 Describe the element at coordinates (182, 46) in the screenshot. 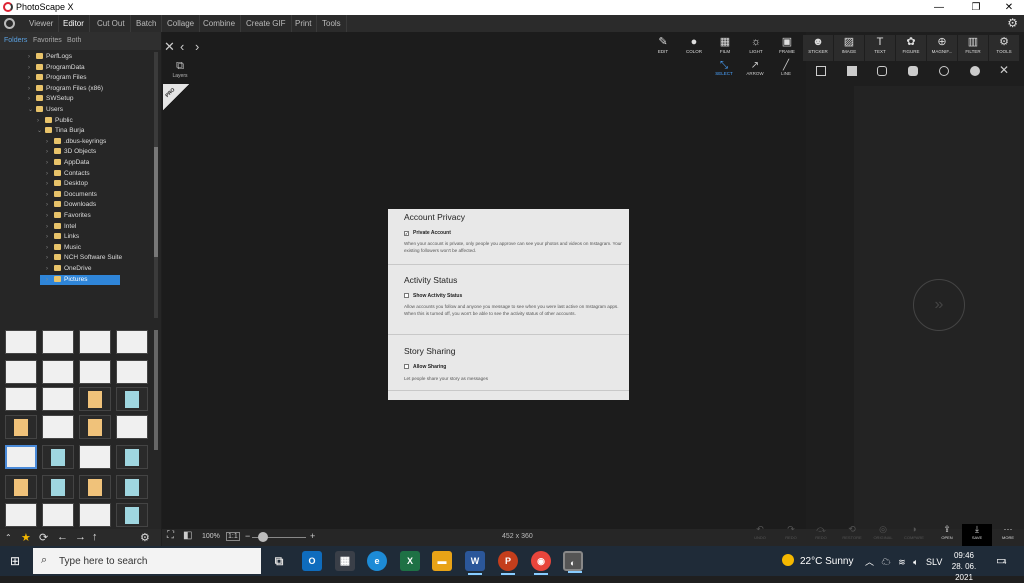

I see `previous-image-icon: ‹` at that location.